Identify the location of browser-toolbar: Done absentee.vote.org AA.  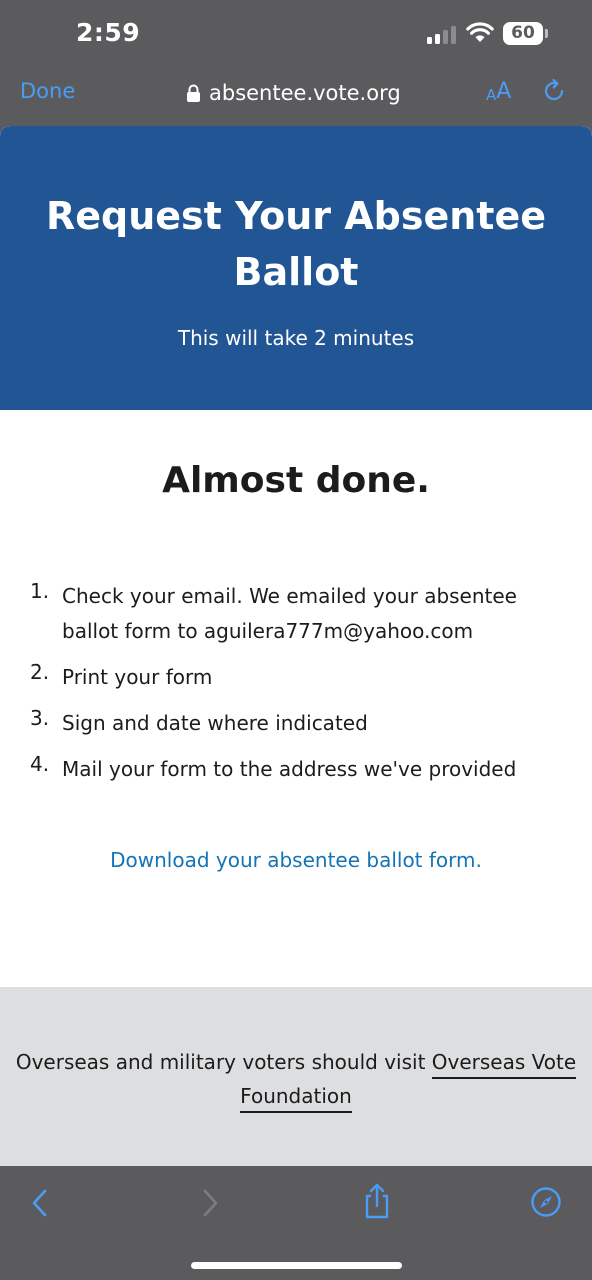
(296, 95).